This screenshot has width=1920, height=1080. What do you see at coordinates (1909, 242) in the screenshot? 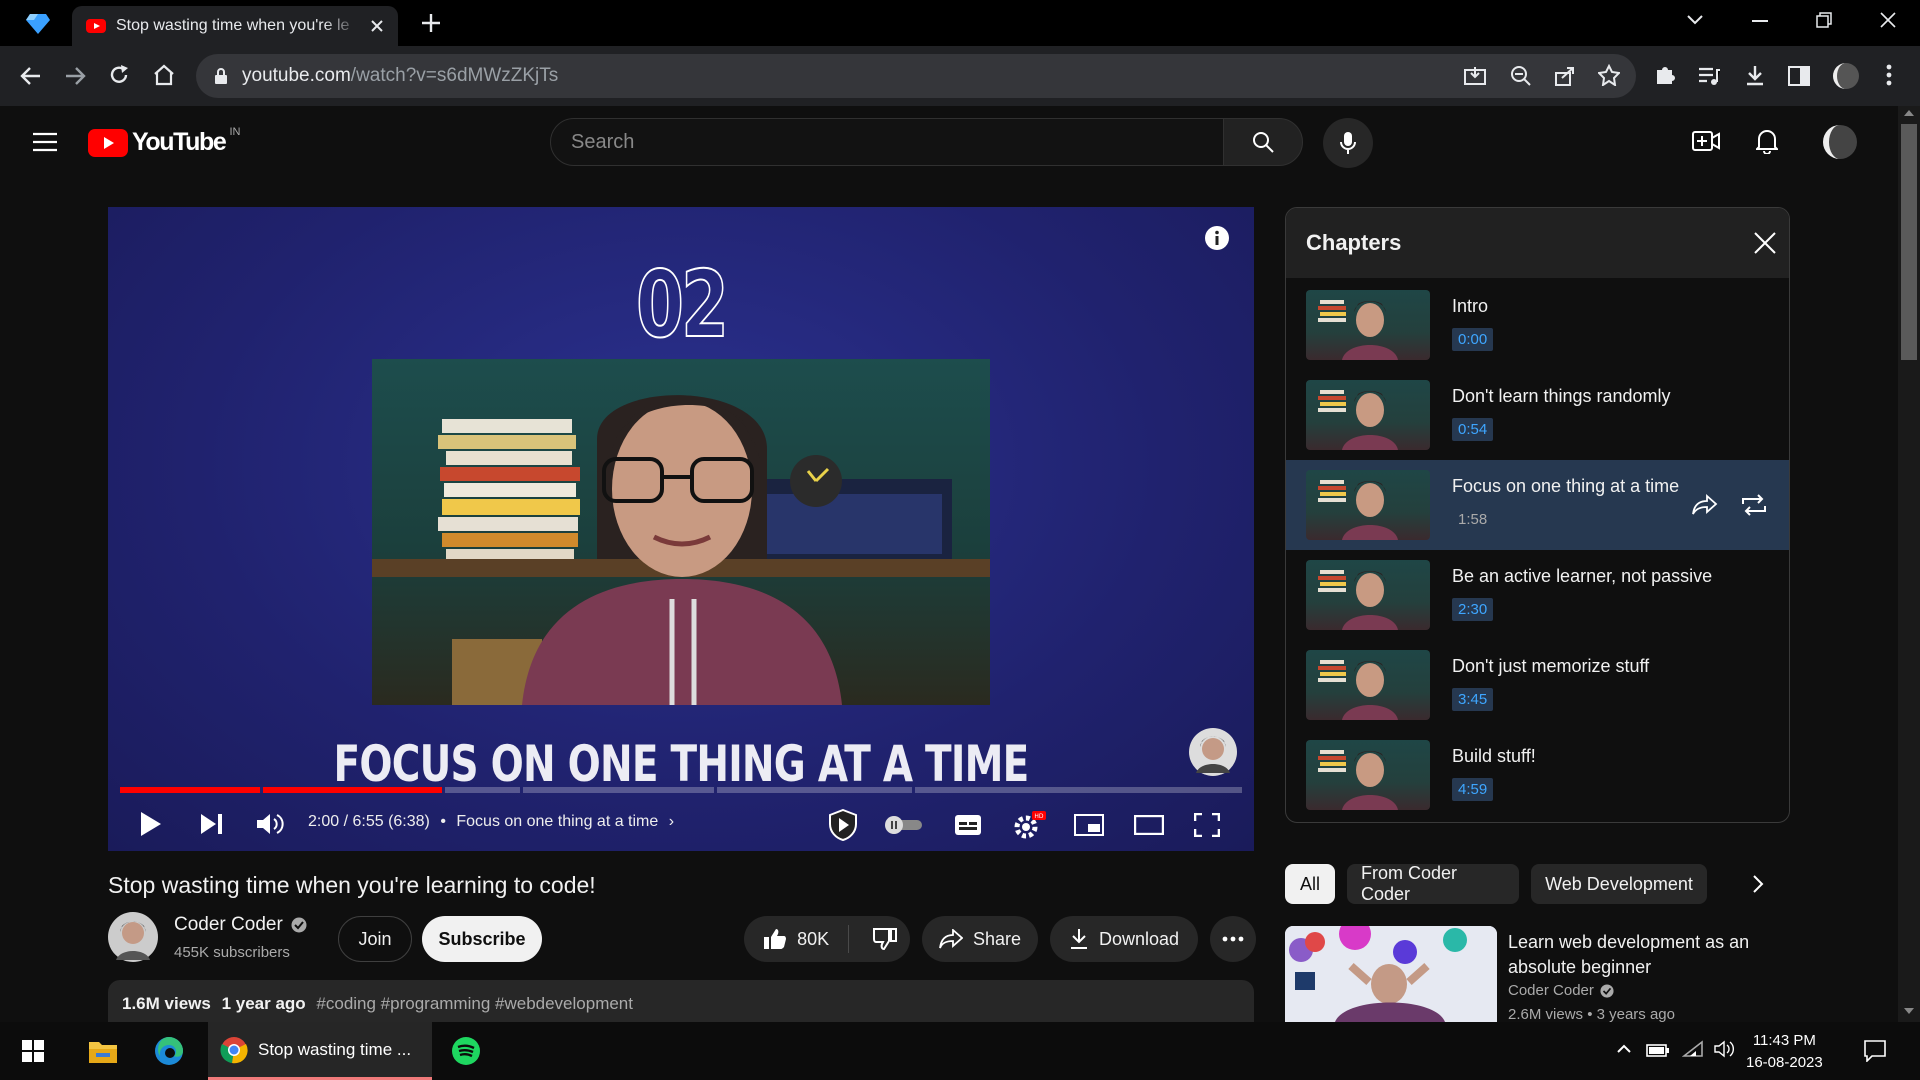
I see `scrollbar-thumb` at bounding box center [1909, 242].